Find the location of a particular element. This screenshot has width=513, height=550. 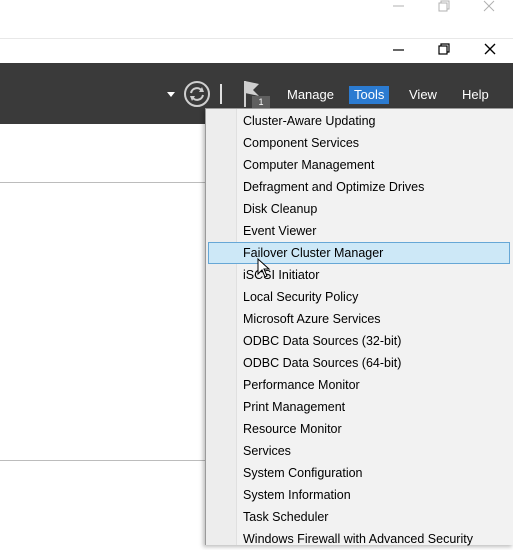

outer-window-caption is located at coordinates (256, 19).